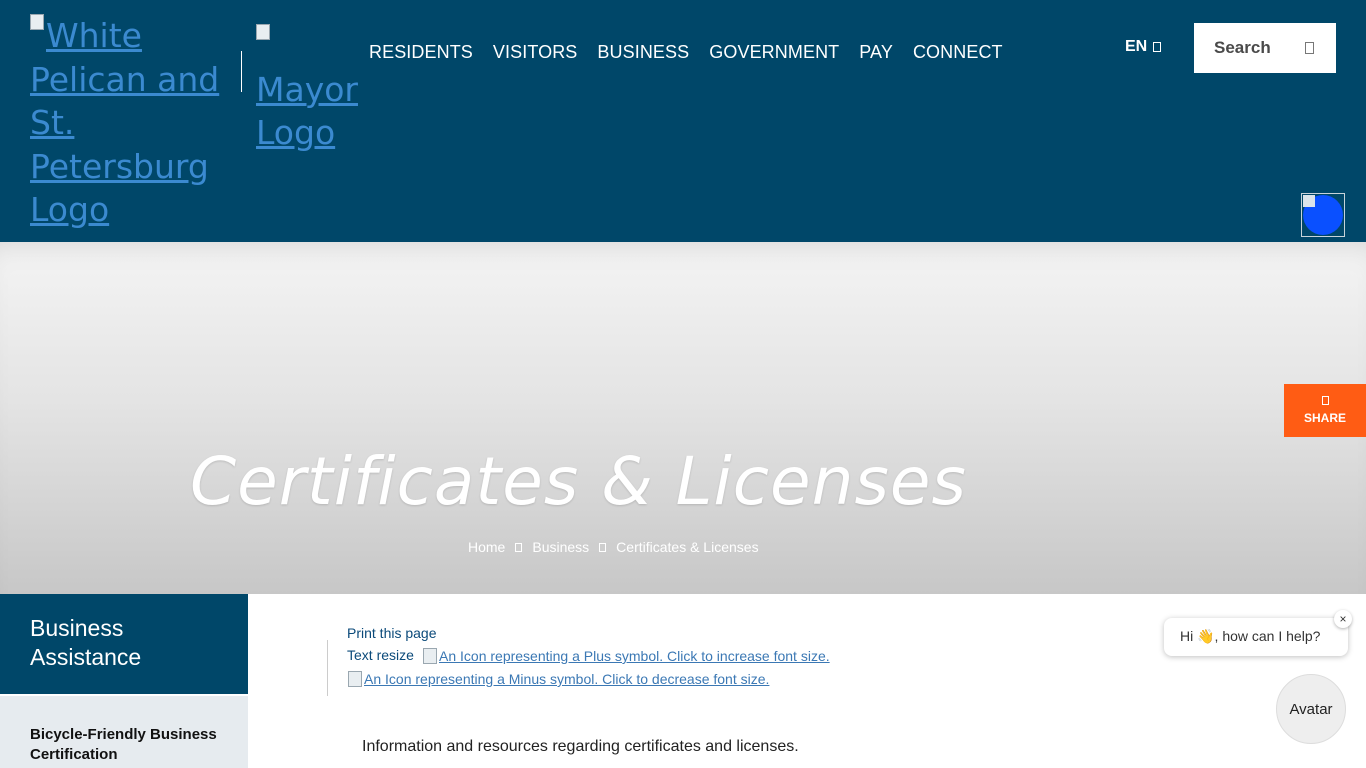 This screenshot has width=1366, height=768. Describe the element at coordinates (125, 122) in the screenshot. I see `site-logo-alt: White Pelican and St. Petersburg Logo` at that location.